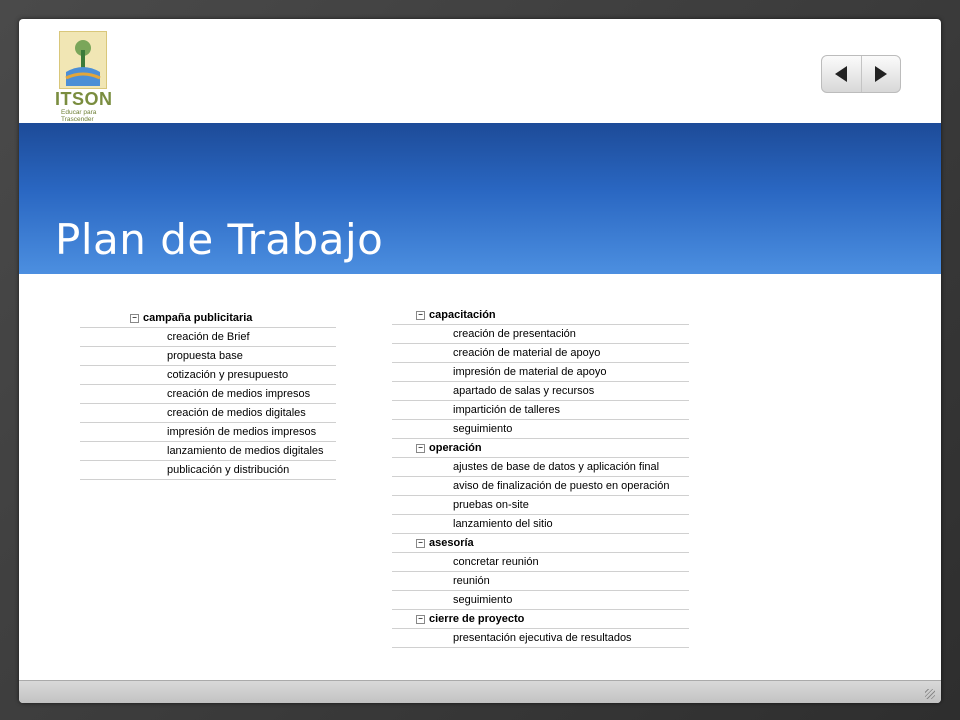 Image resolution: width=960 pixels, height=720 pixels. I want to click on tree-item-label: presentación ejecutiva de resultados, so click(542, 638).